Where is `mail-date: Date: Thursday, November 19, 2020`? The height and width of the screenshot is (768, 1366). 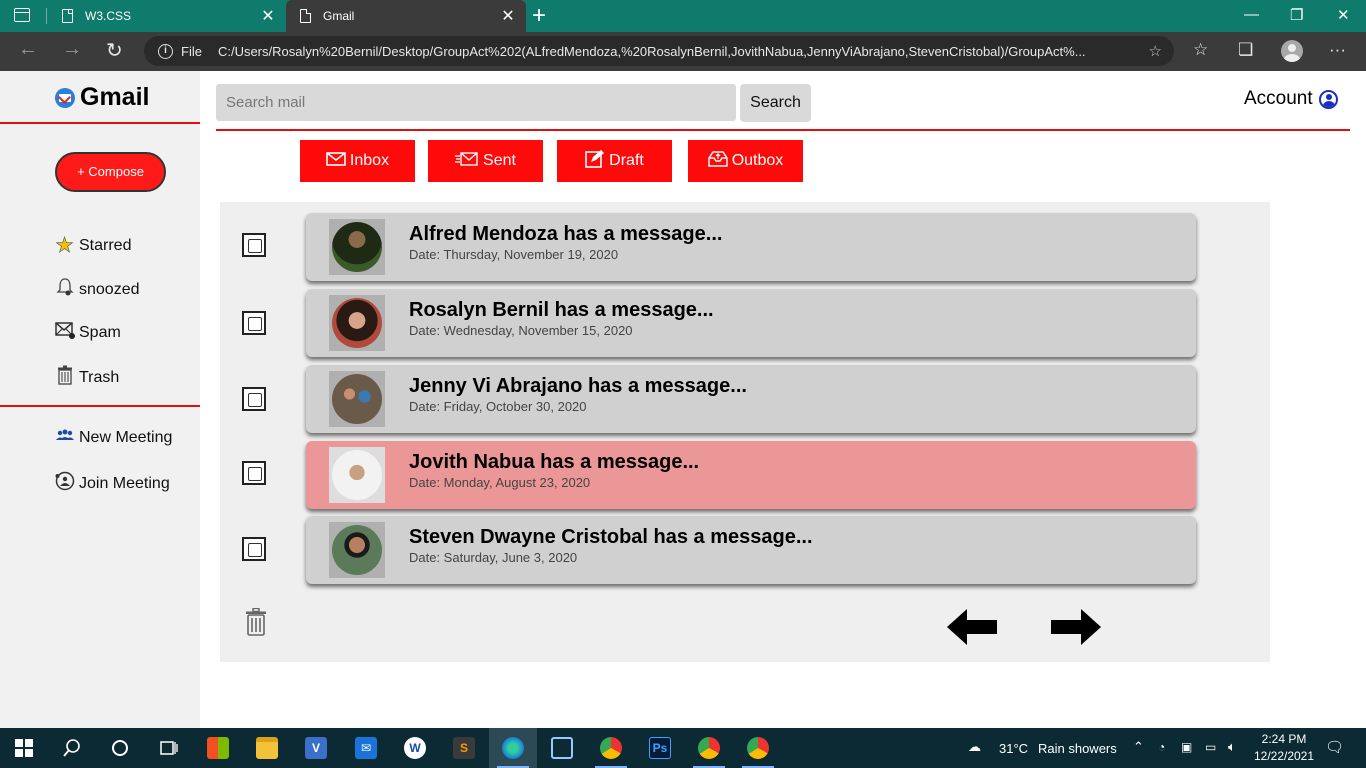 mail-date: Date: Thursday, November 19, 2020 is located at coordinates (514, 254).